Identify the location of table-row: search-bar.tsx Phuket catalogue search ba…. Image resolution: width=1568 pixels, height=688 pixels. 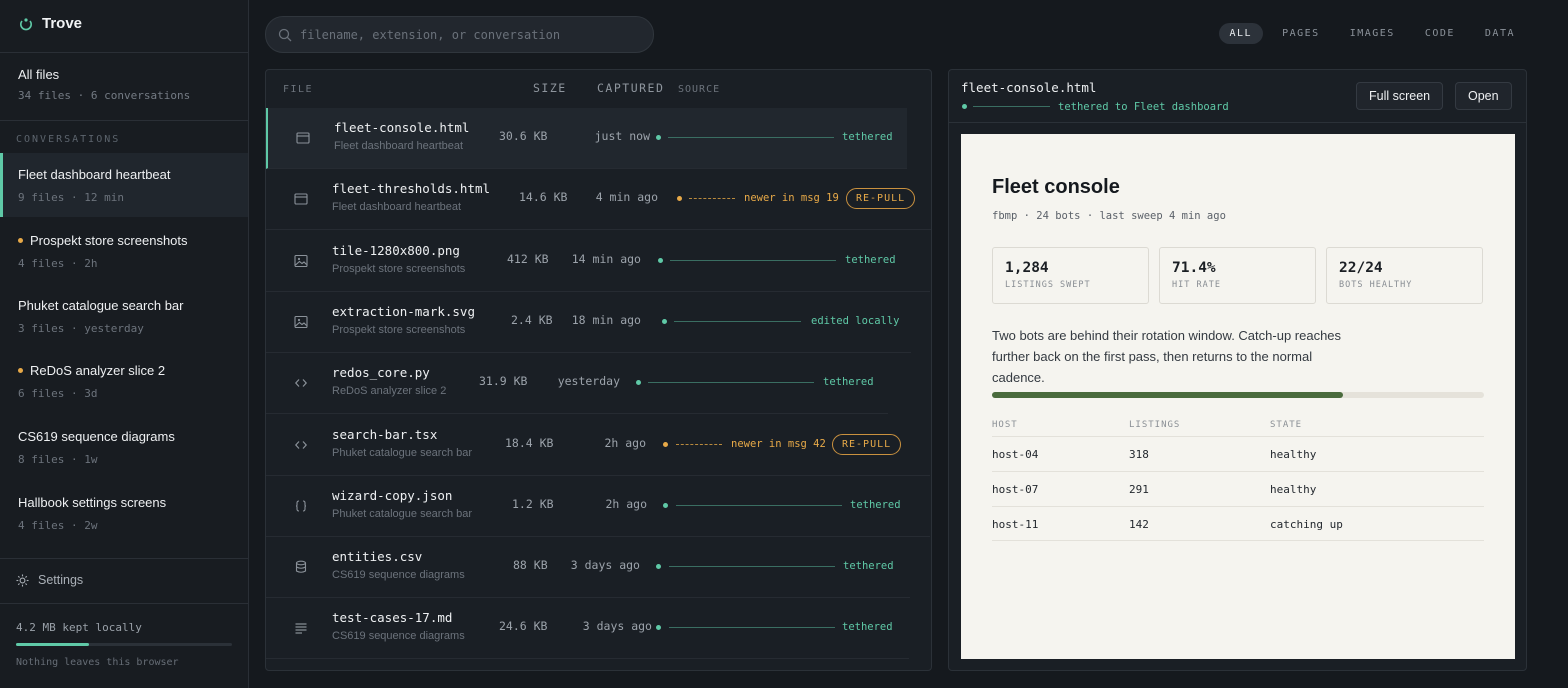
(598, 445).